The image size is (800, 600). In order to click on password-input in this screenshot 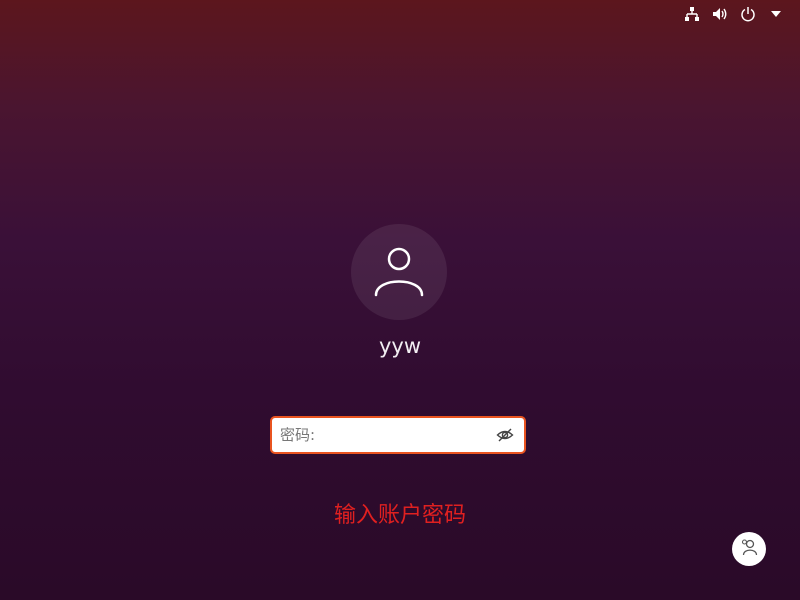, I will do `click(381, 435)`.